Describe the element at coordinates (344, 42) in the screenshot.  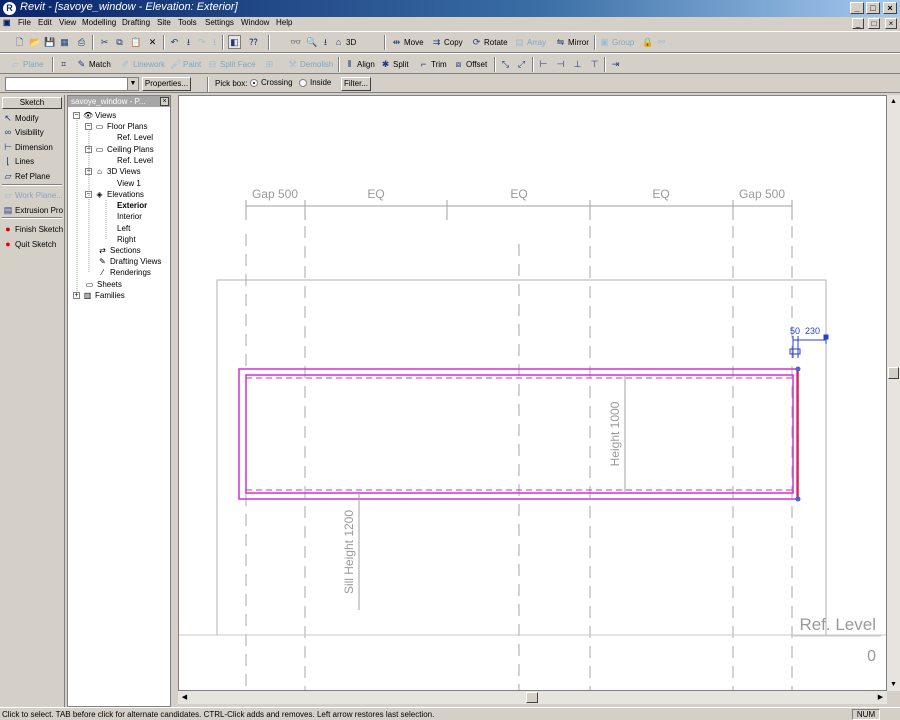
I see `3d-view-button: ⌂ 3D` at that location.